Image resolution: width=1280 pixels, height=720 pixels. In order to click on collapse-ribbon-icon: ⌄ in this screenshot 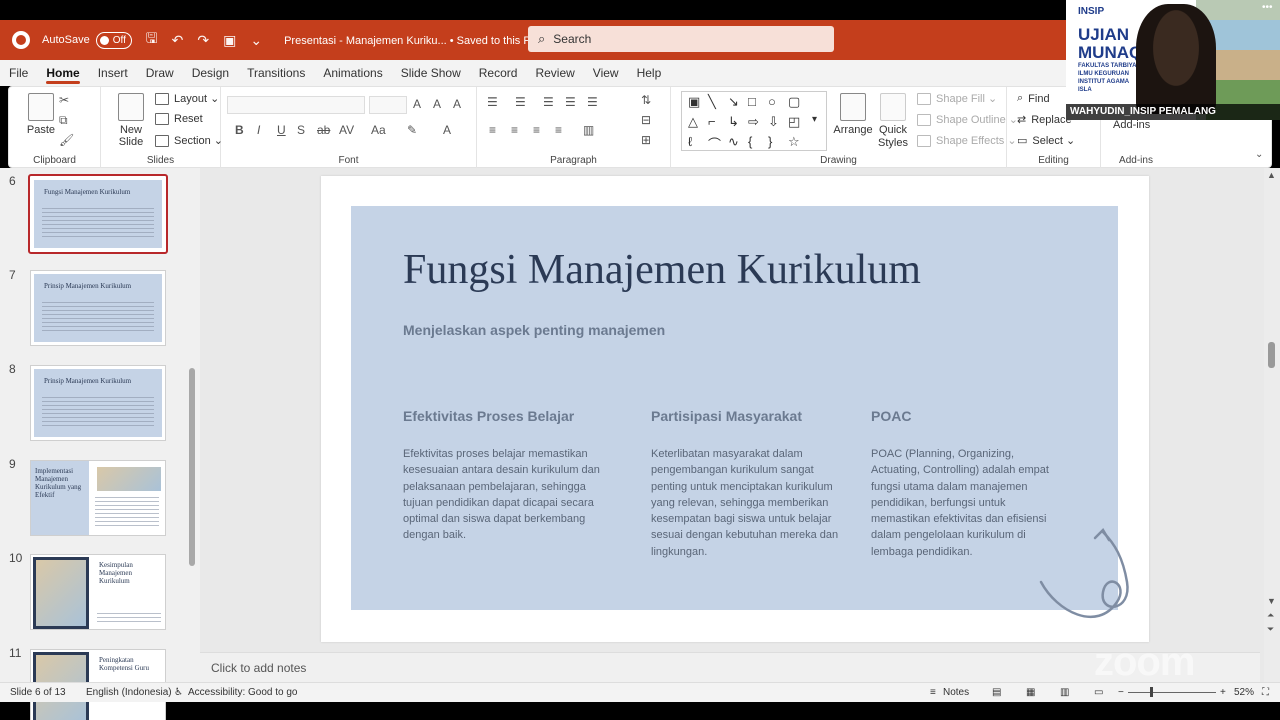, I will do `click(1259, 154)`.